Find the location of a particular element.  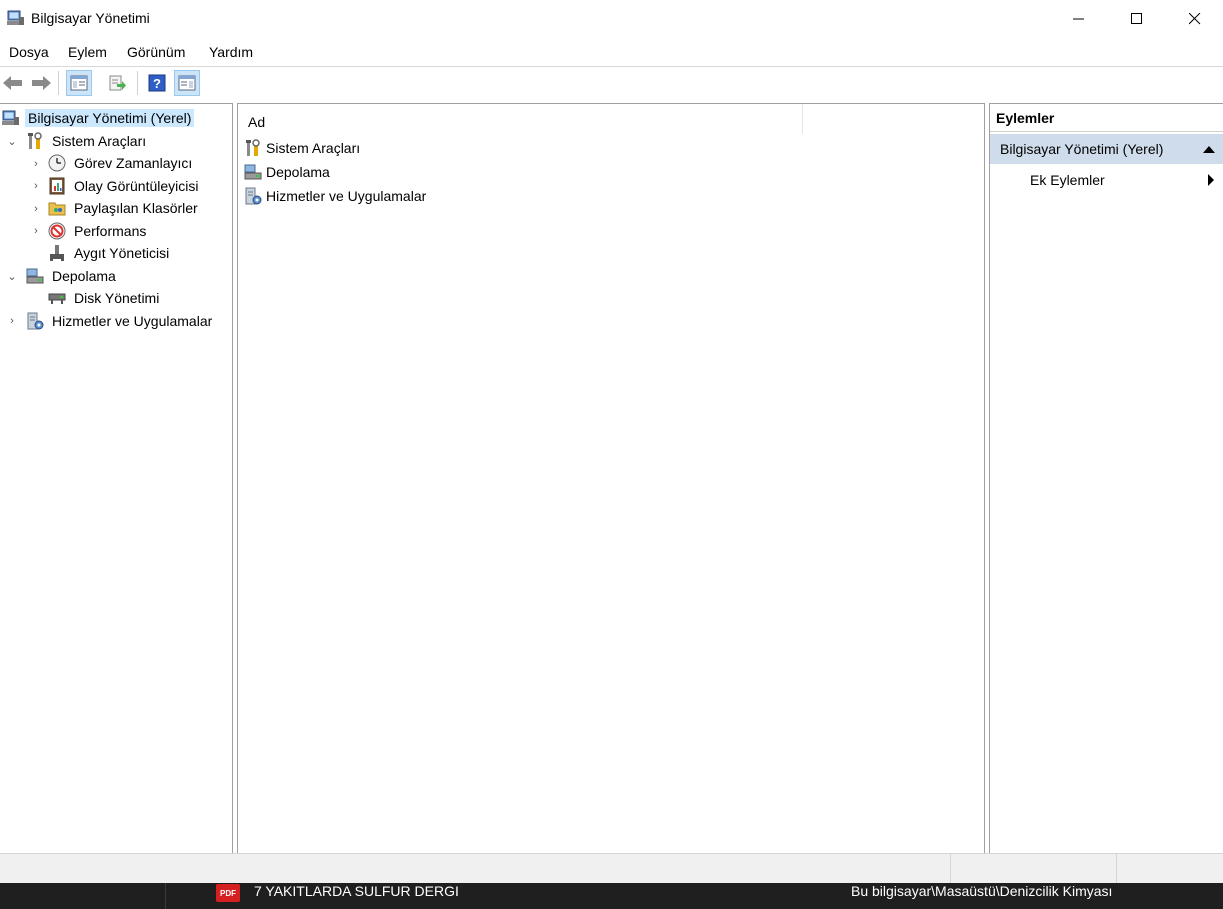

list-item-label: Hizmetler ve Uygulamalar is located at coordinates (346, 196).